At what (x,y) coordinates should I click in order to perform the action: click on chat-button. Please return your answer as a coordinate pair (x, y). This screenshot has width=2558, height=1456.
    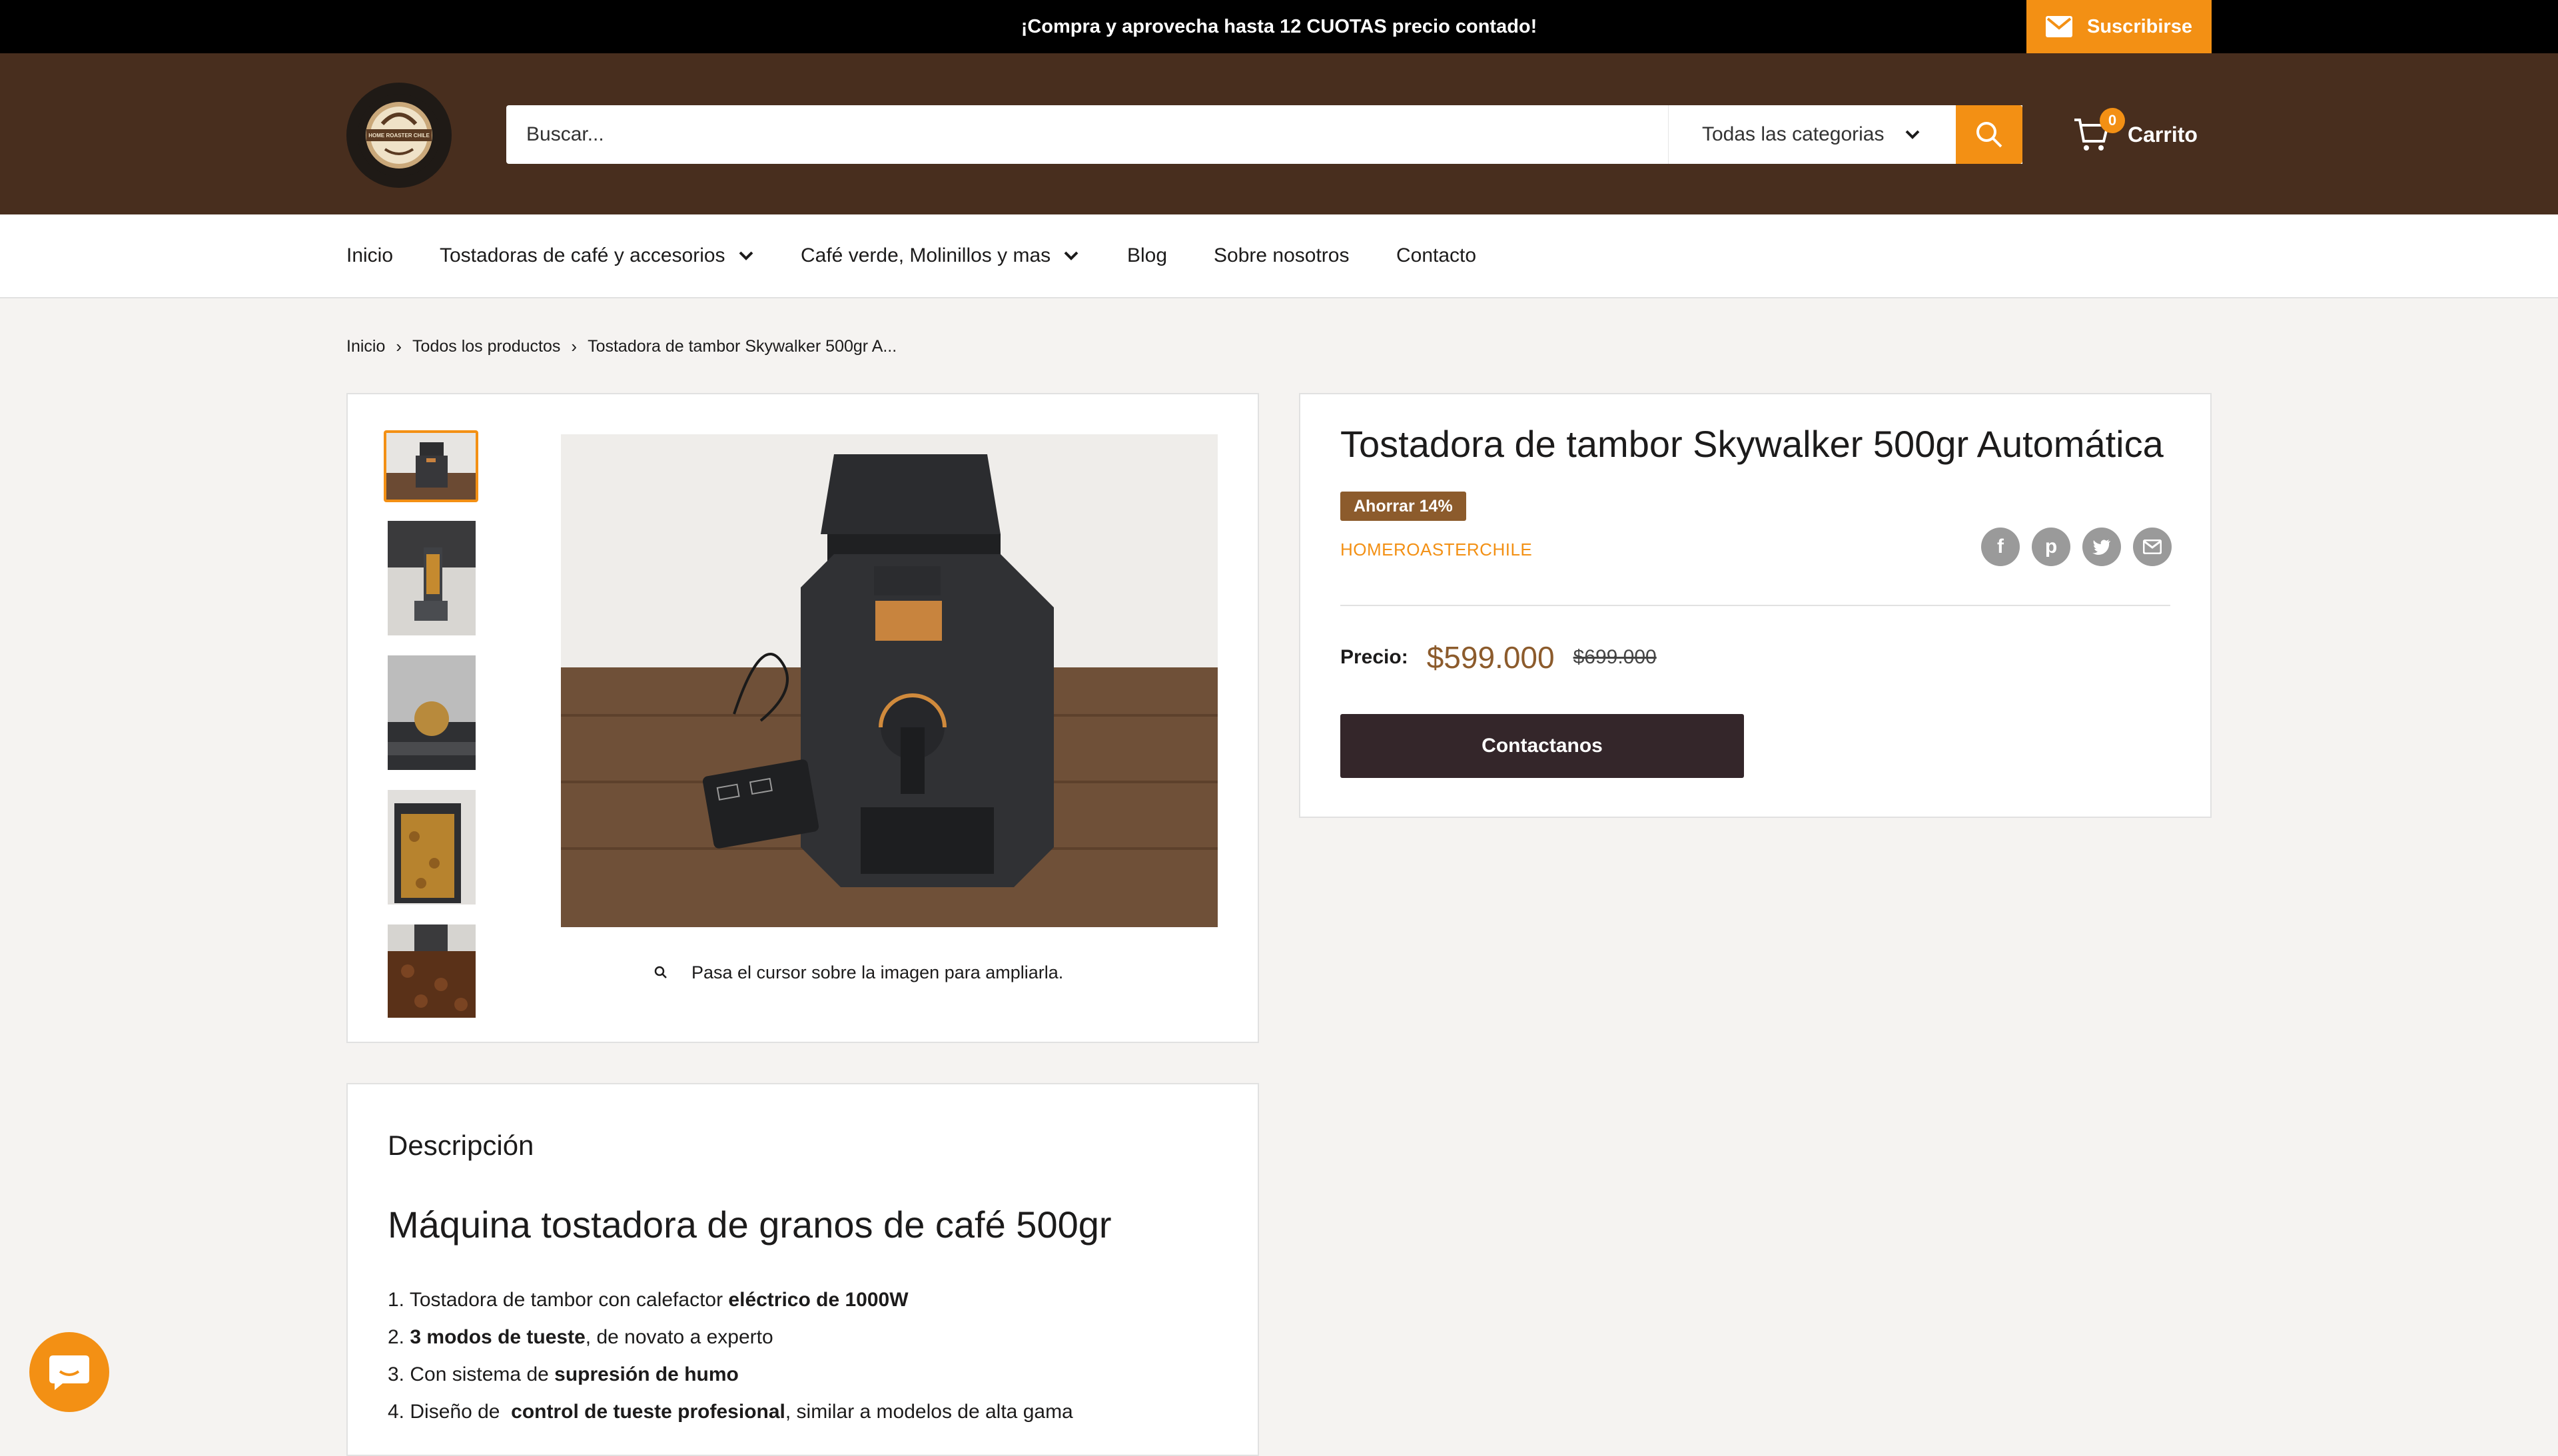
    Looking at the image, I should click on (69, 1372).